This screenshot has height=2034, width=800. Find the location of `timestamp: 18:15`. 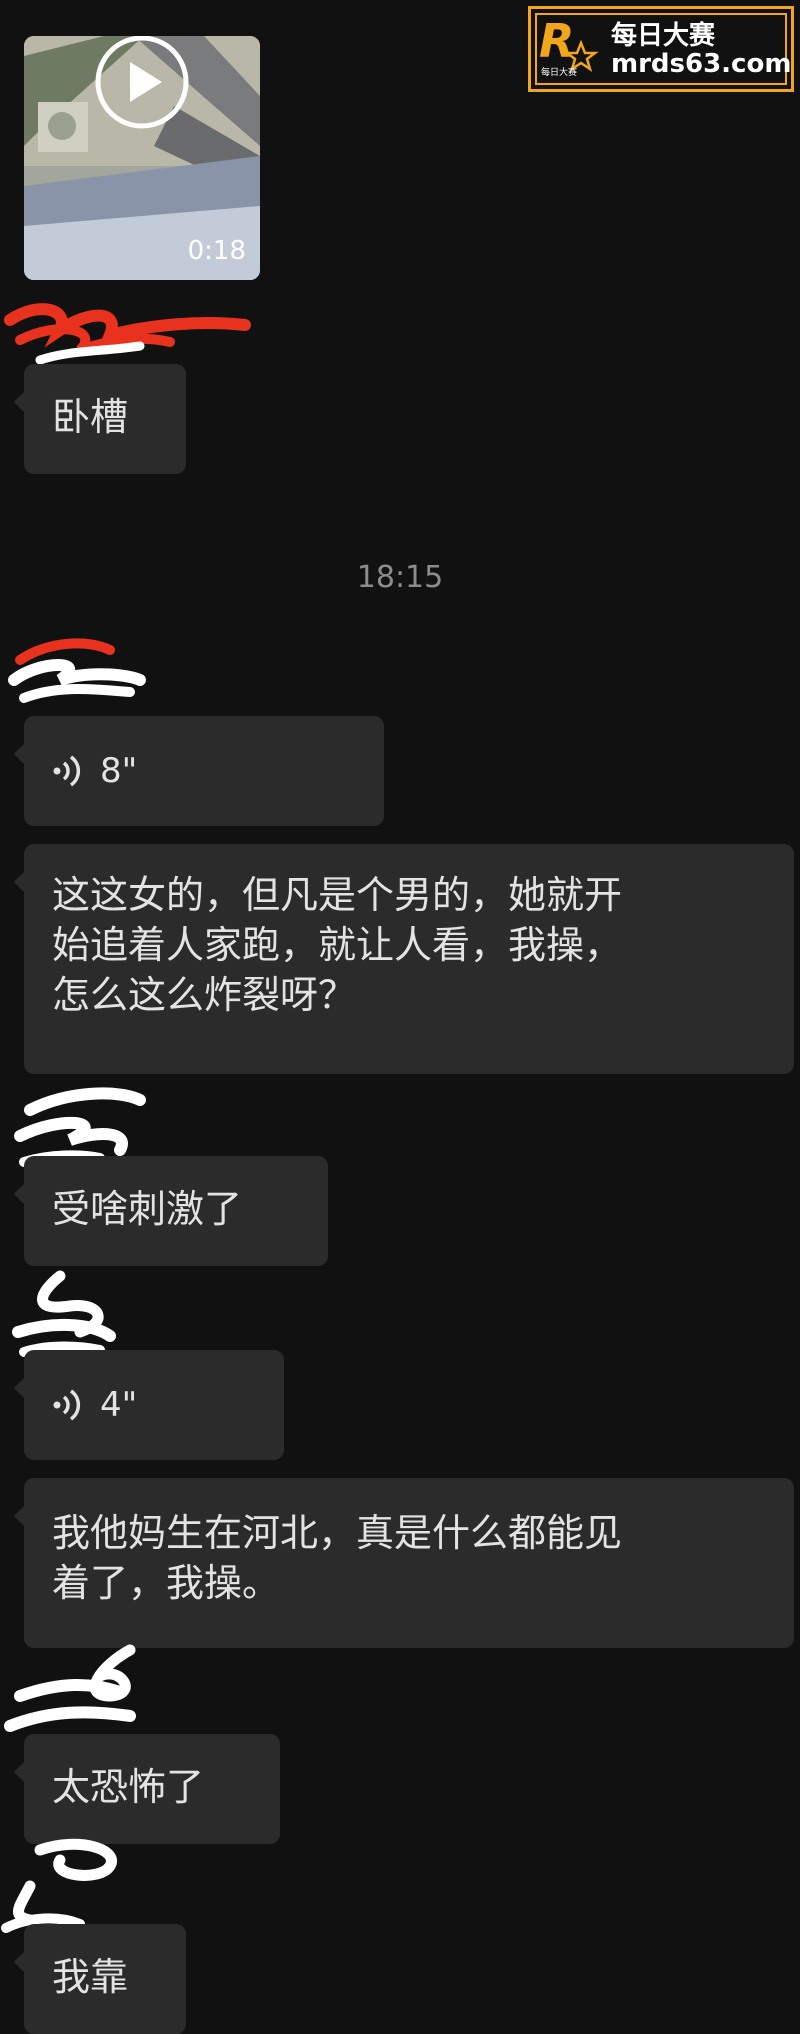

timestamp: 18:15 is located at coordinates (400, 577).